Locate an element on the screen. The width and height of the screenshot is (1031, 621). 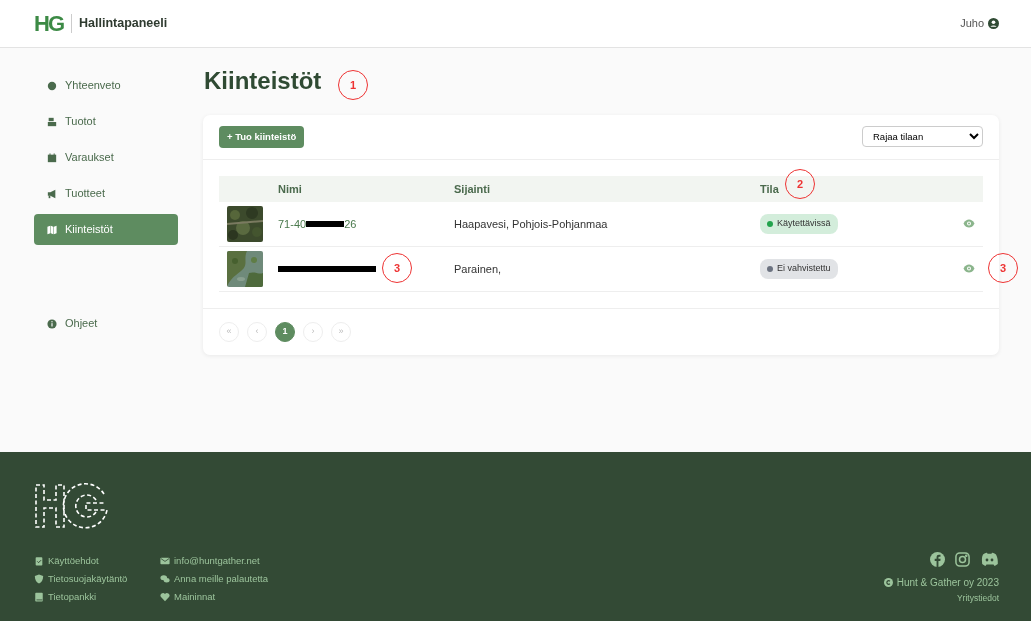
status-badge: Ei vahvistettu is located at coordinates (799, 269).